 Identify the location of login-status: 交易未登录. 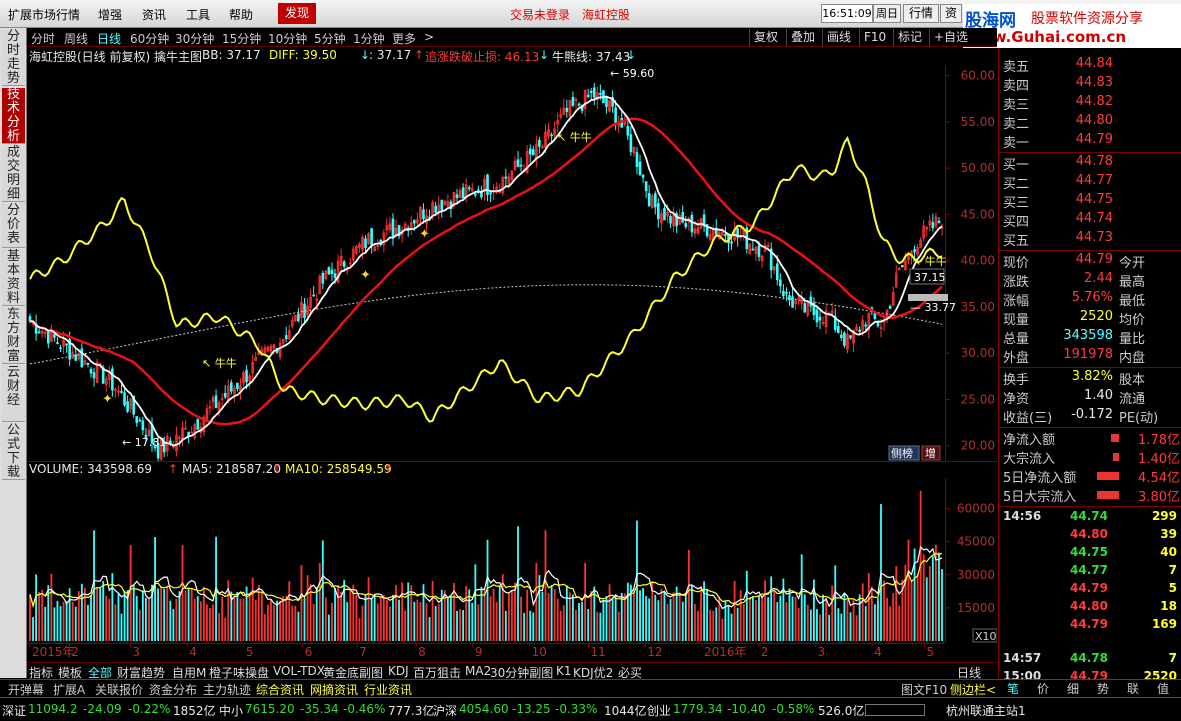
(540, 14).